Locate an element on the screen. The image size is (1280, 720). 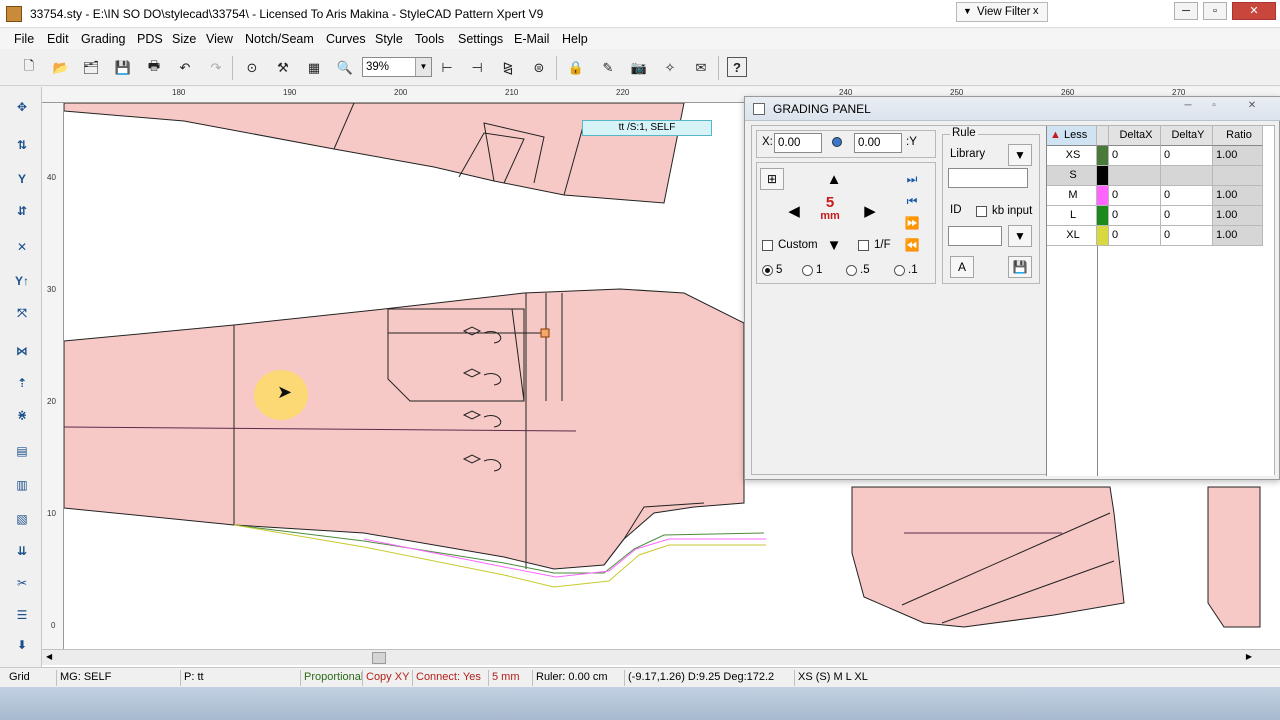
layers-icon: ⊜ is located at coordinates (539, 68).